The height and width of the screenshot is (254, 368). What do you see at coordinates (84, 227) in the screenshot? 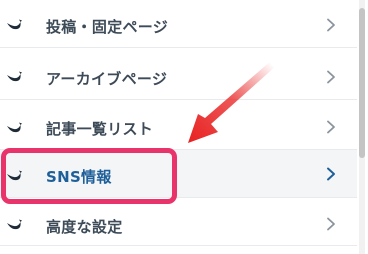
I see `menu-item-label: 高度な設定` at bounding box center [84, 227].